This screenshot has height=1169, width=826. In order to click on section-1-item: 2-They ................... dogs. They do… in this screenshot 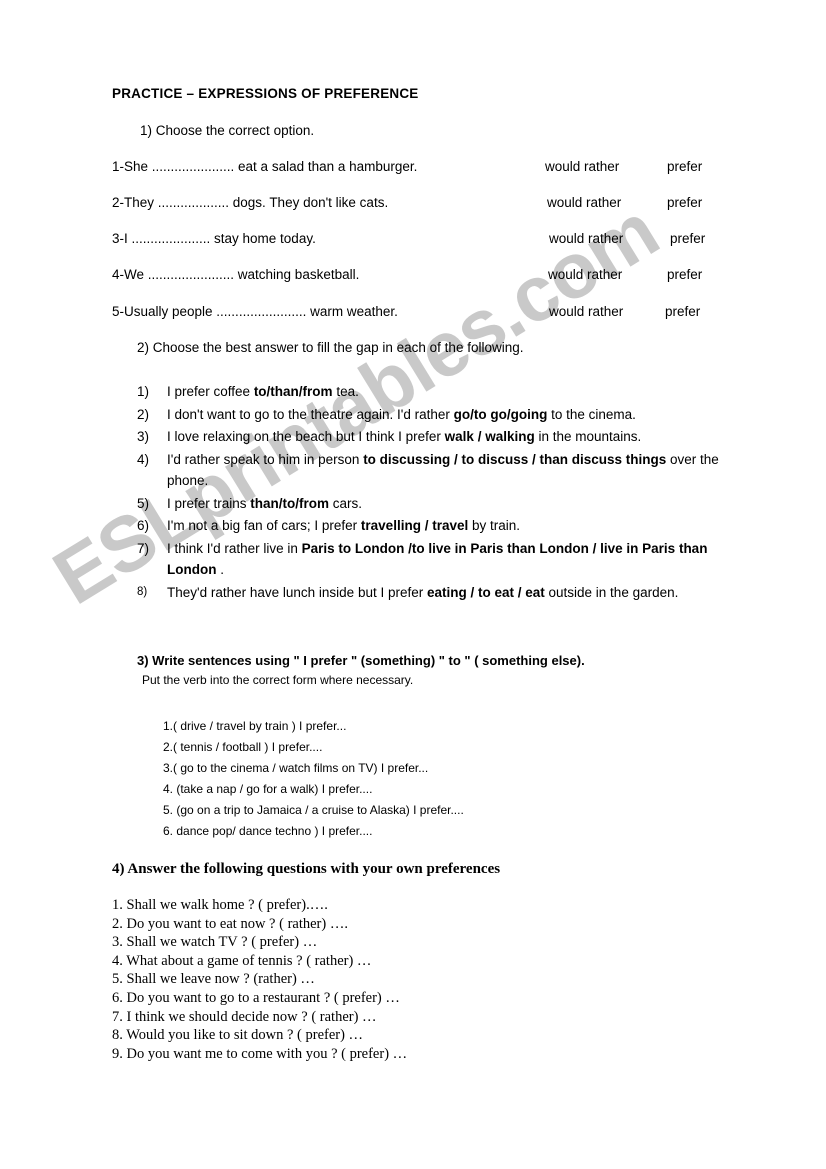, I will do `click(250, 202)`.